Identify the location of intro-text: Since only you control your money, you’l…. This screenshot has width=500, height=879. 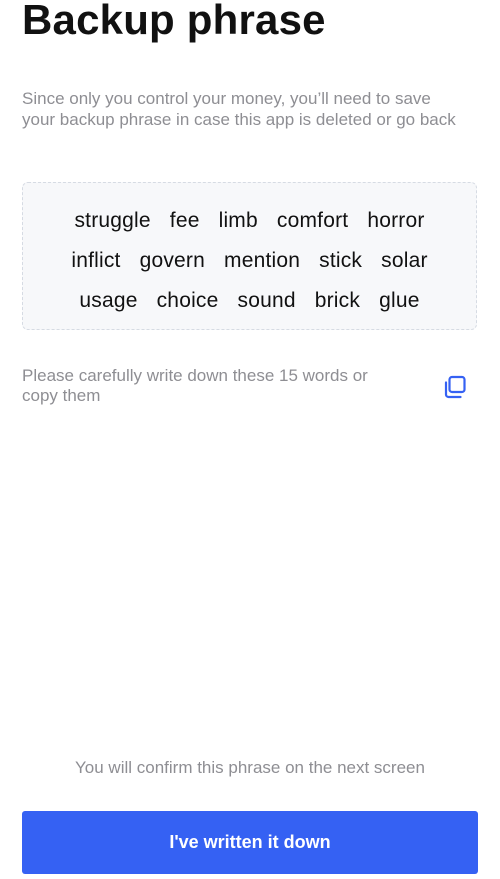
(239, 109).